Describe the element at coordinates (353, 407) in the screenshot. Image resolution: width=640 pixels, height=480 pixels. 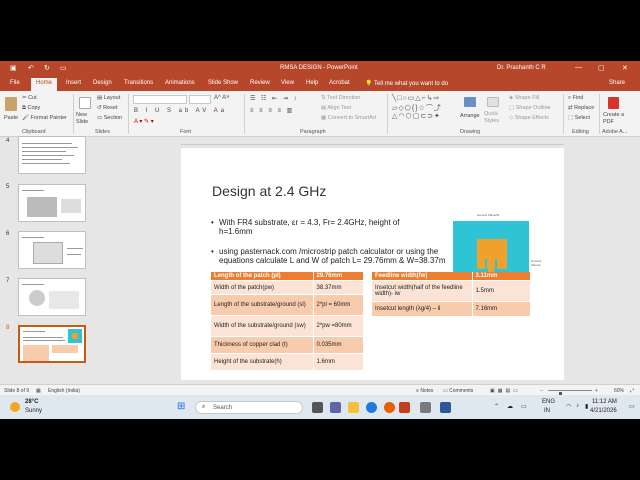
I see `file-explorer-icon` at that location.